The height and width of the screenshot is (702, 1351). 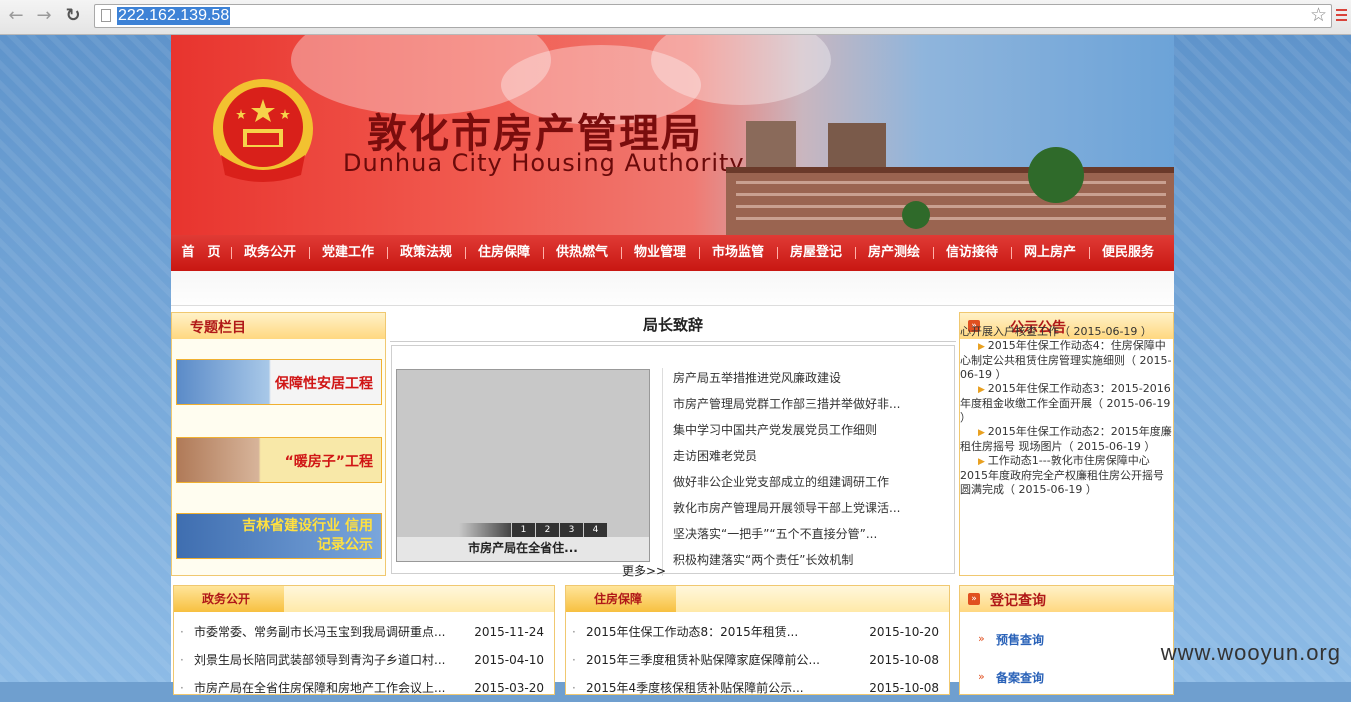 I want to click on query-title: 登记查询, so click(x=1018, y=601).